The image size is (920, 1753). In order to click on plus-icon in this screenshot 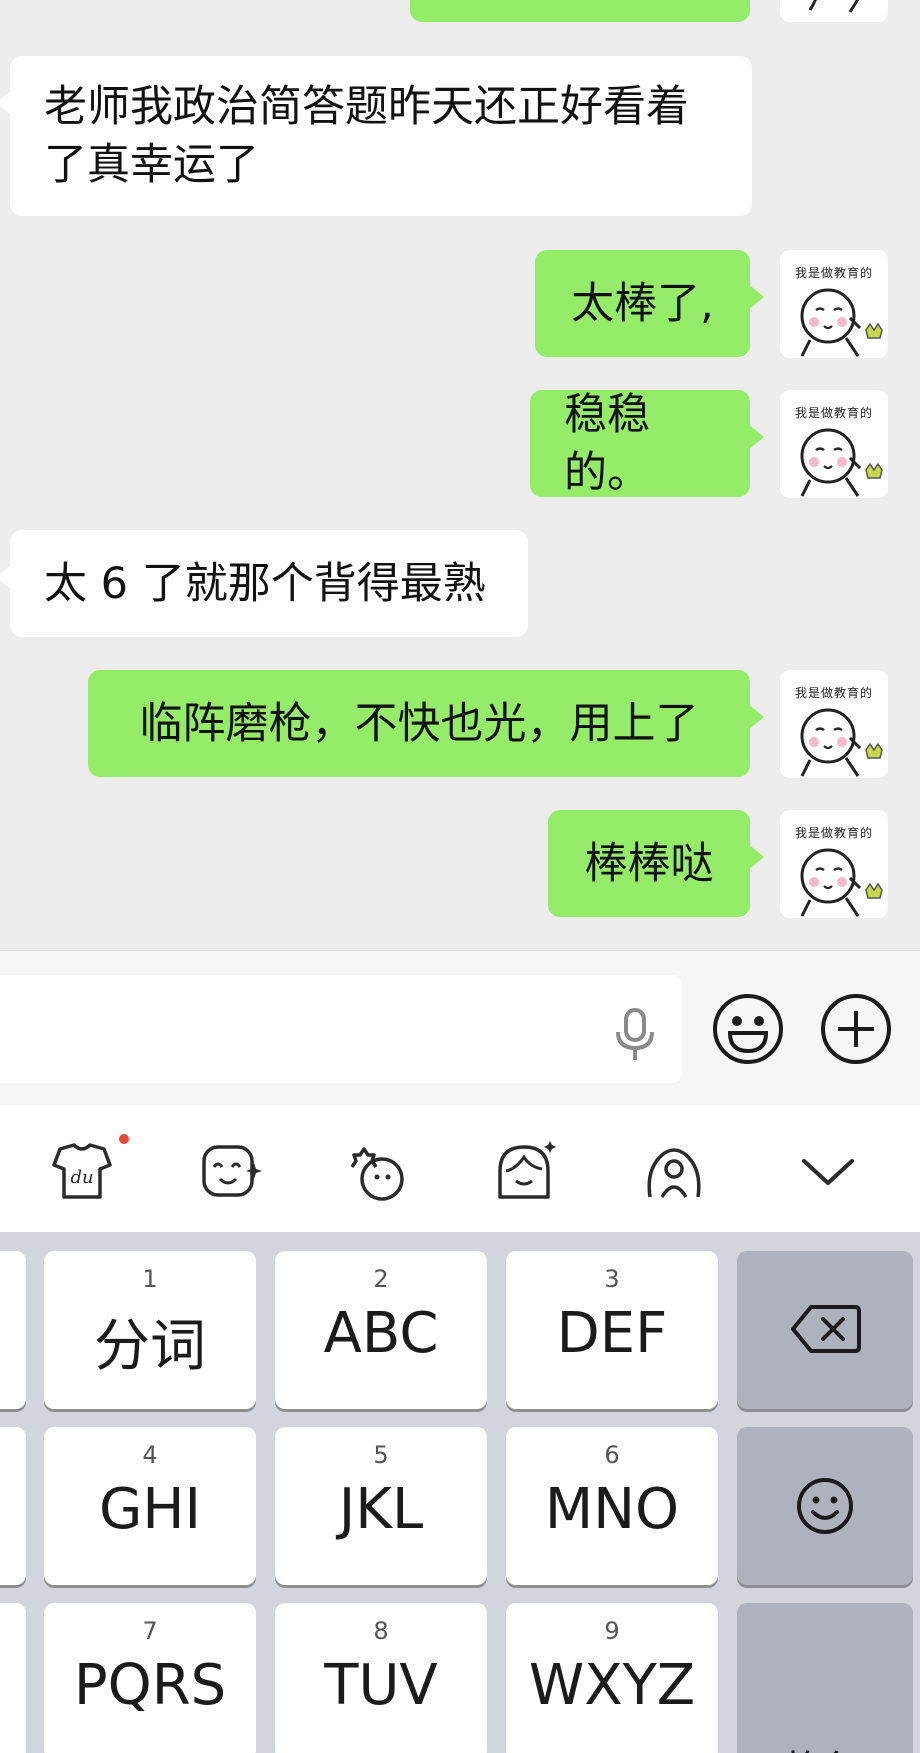, I will do `click(856, 1029)`.